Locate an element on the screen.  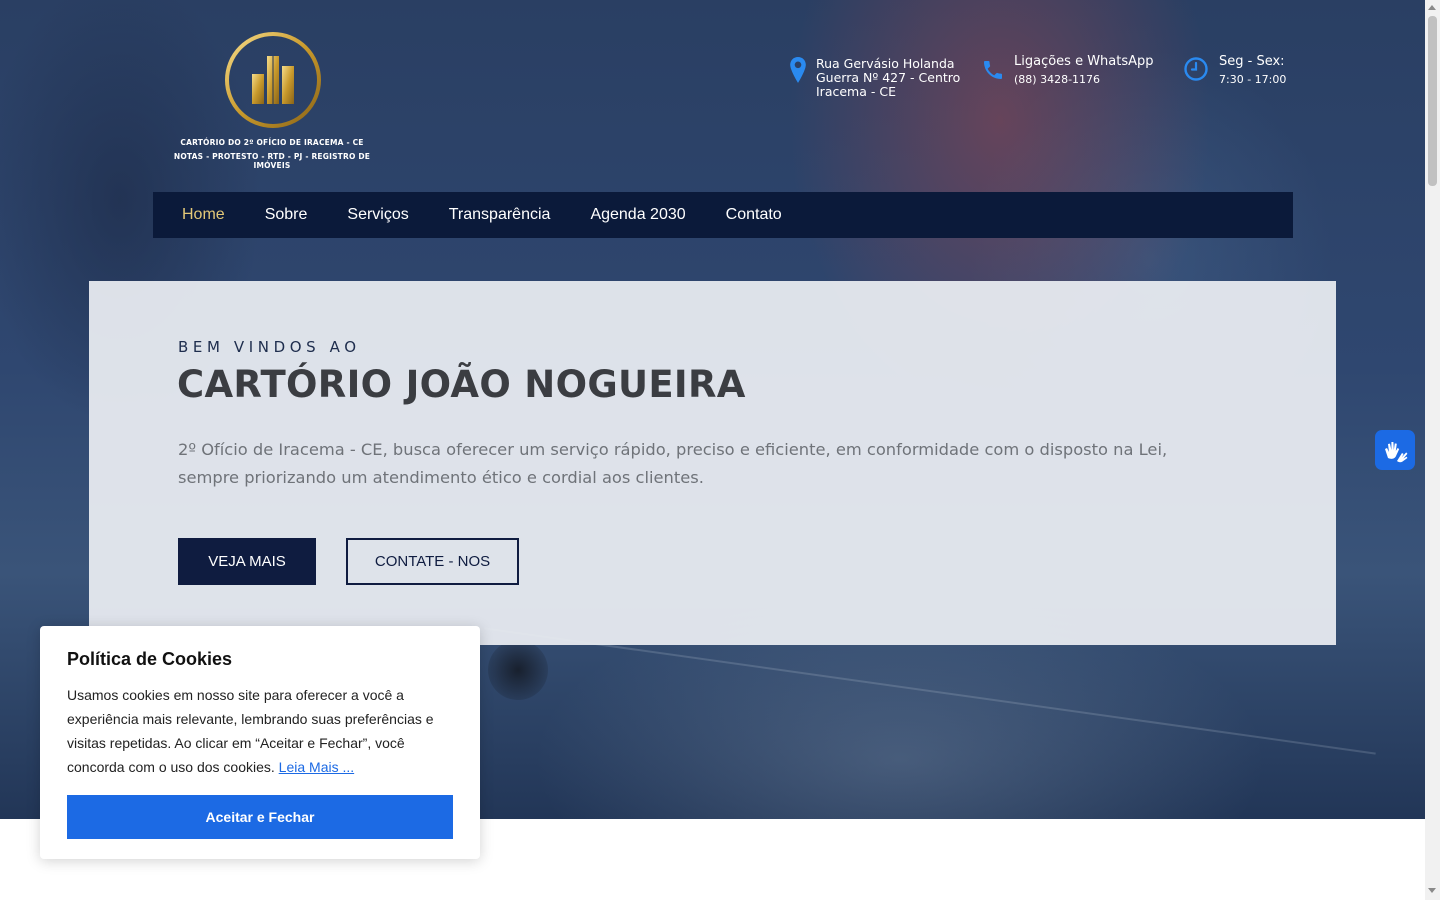
hours-time: 7:30 - 17:00 is located at coordinates (1253, 79).